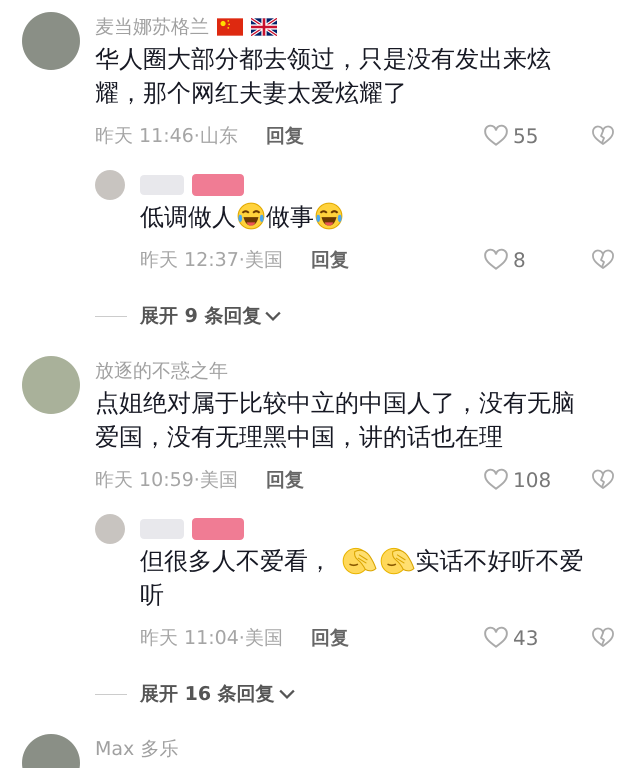 The height and width of the screenshot is (768, 639). Describe the element at coordinates (166, 136) in the screenshot. I see `comment-time: 昨天 11:46·山东` at that location.